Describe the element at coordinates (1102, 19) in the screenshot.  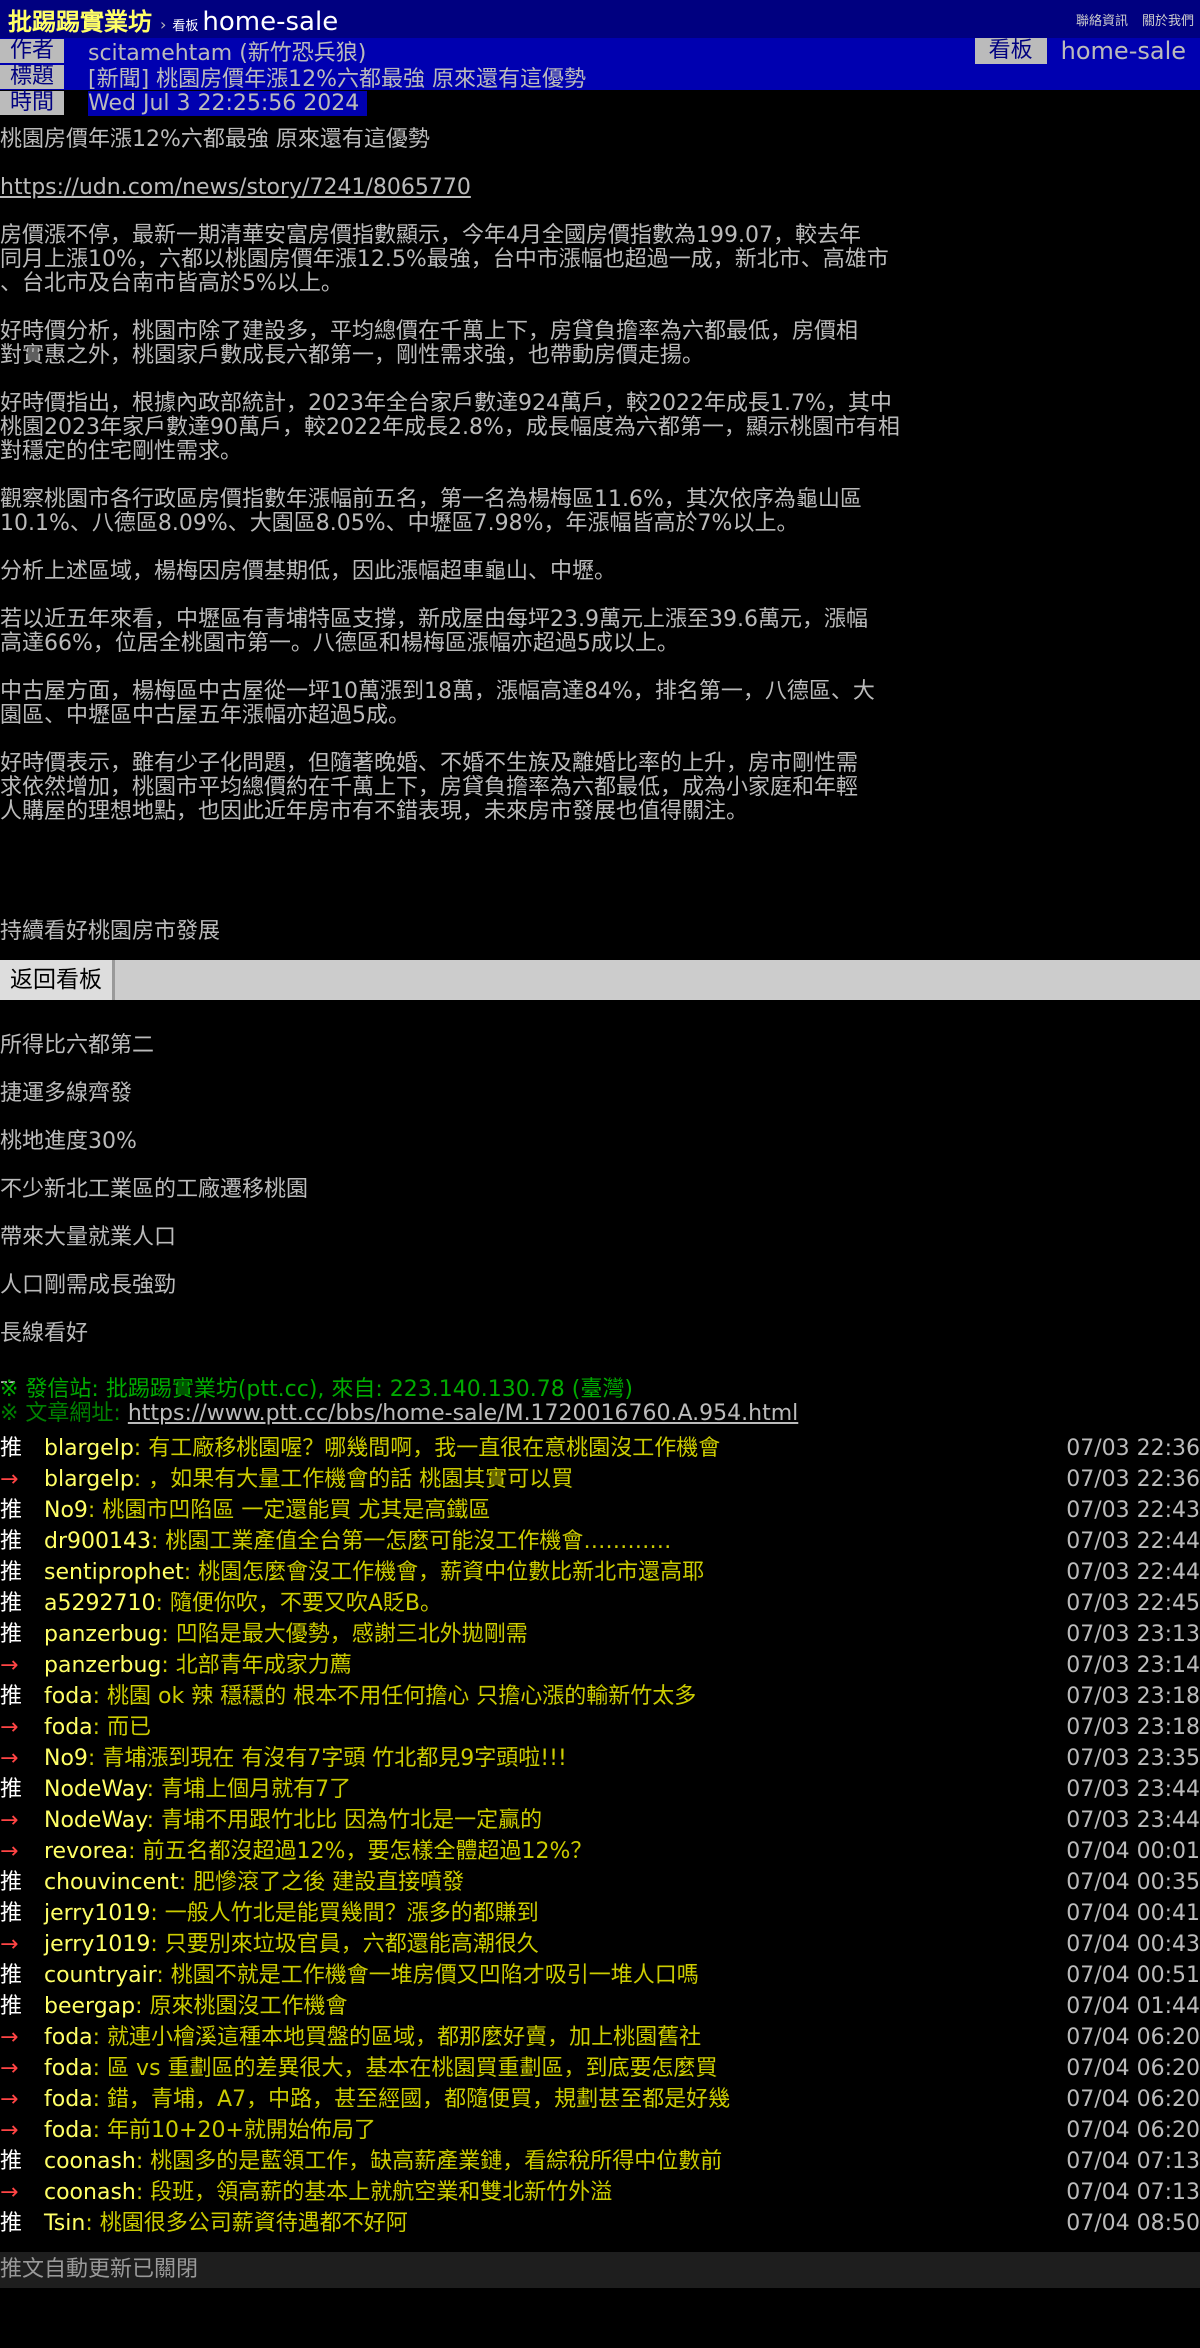
I see `contact-link: 聯絡資訊` at that location.